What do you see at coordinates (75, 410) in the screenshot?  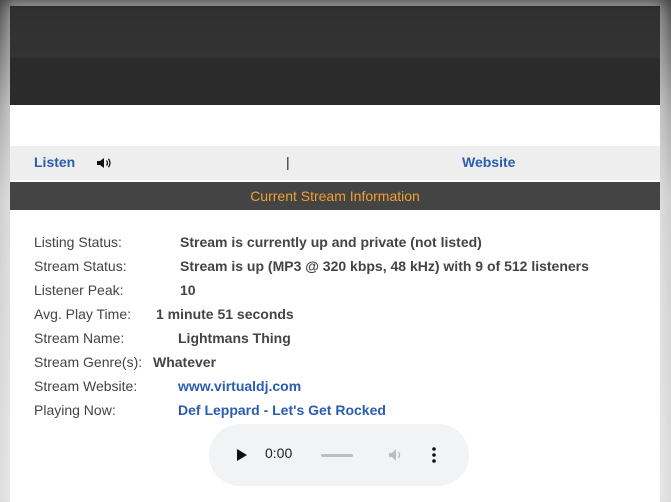 I see `info-label: Playing Now:` at bounding box center [75, 410].